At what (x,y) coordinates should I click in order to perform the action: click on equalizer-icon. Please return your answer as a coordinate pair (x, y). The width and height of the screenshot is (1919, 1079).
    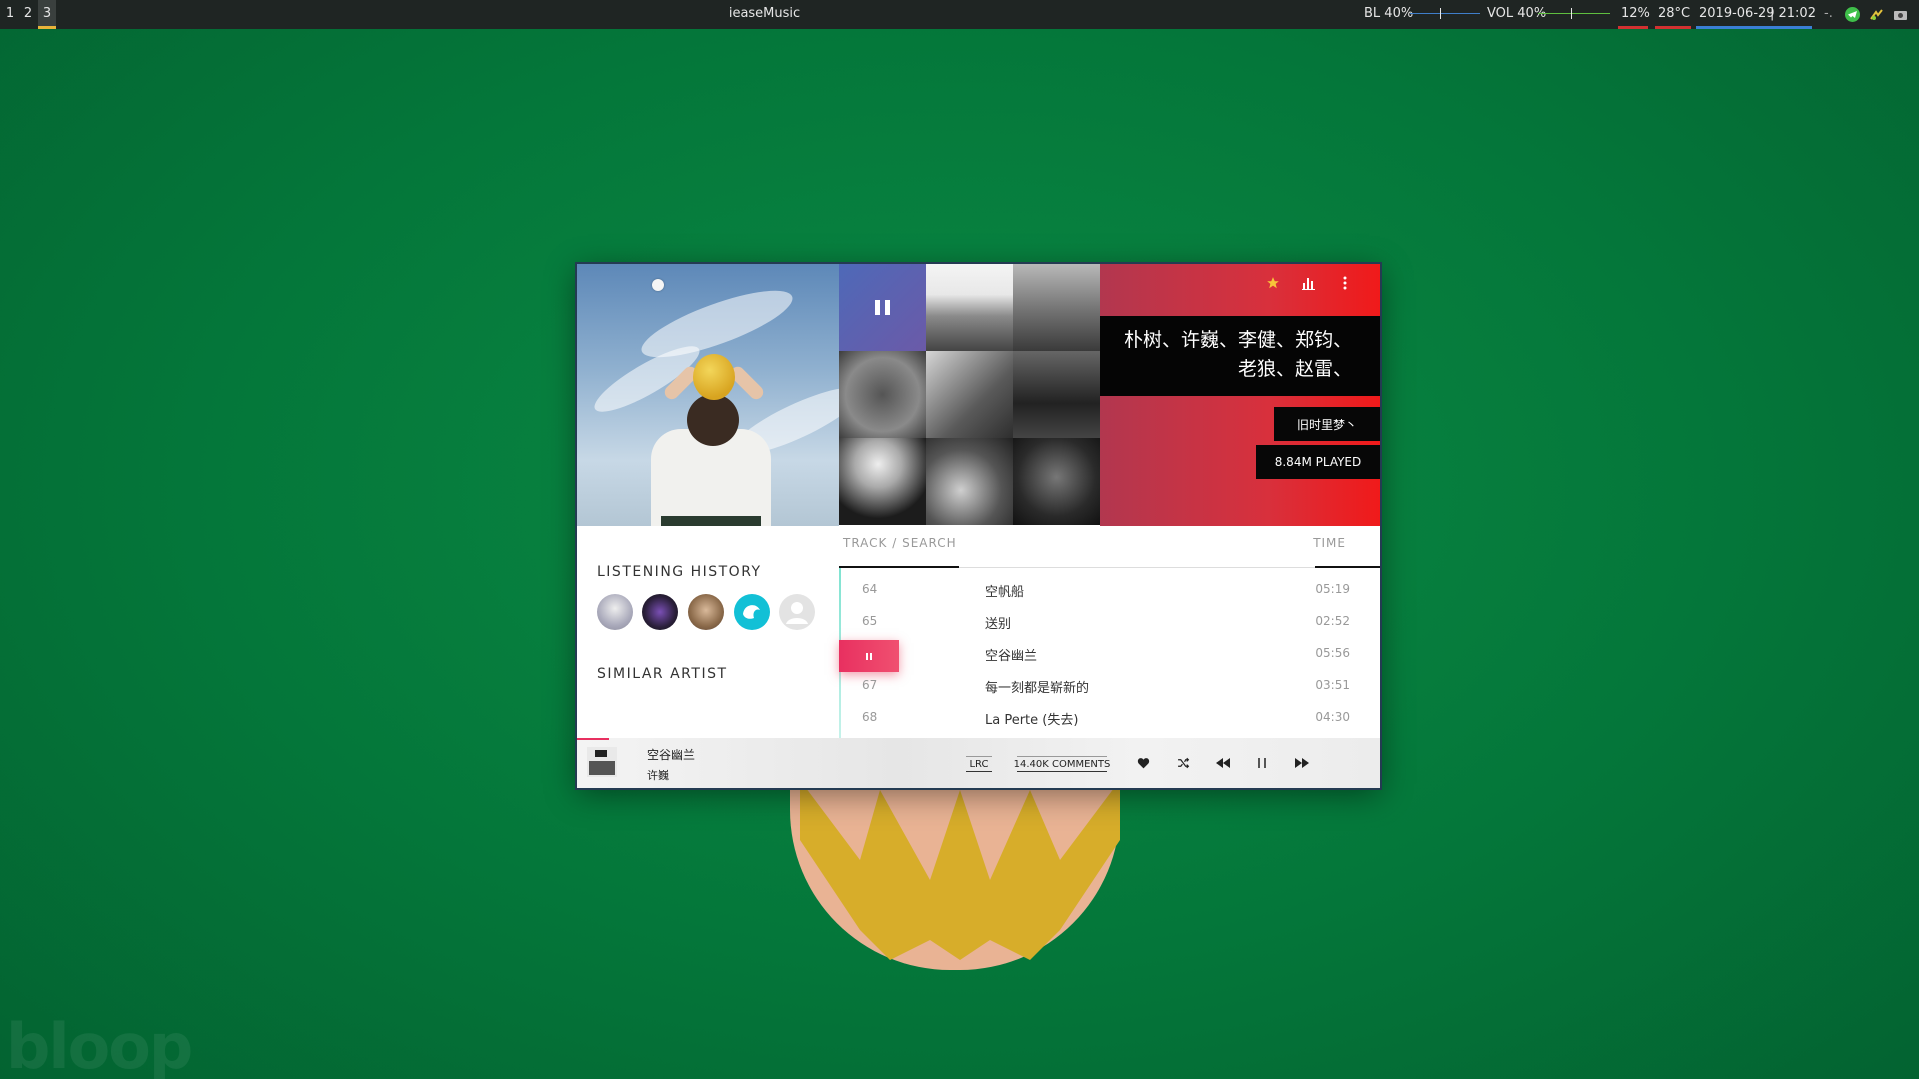
    Looking at the image, I should click on (1309, 283).